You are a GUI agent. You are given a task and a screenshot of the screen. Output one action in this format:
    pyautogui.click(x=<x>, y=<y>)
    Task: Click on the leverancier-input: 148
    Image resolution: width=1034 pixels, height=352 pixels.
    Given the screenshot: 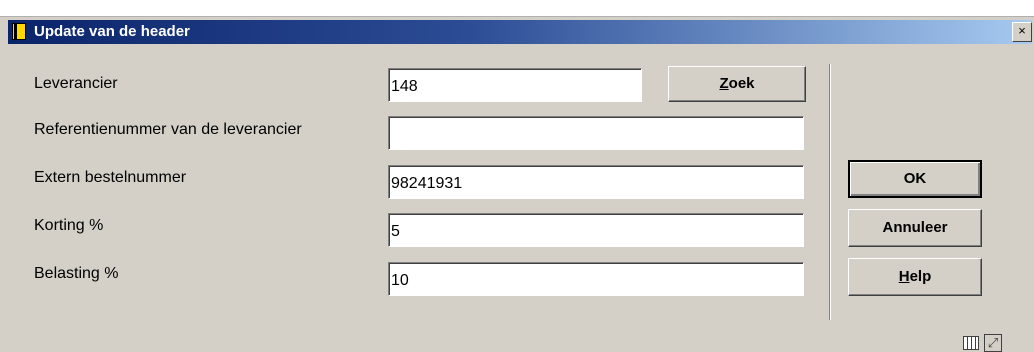 What is the action you would take?
    pyautogui.click(x=515, y=85)
    